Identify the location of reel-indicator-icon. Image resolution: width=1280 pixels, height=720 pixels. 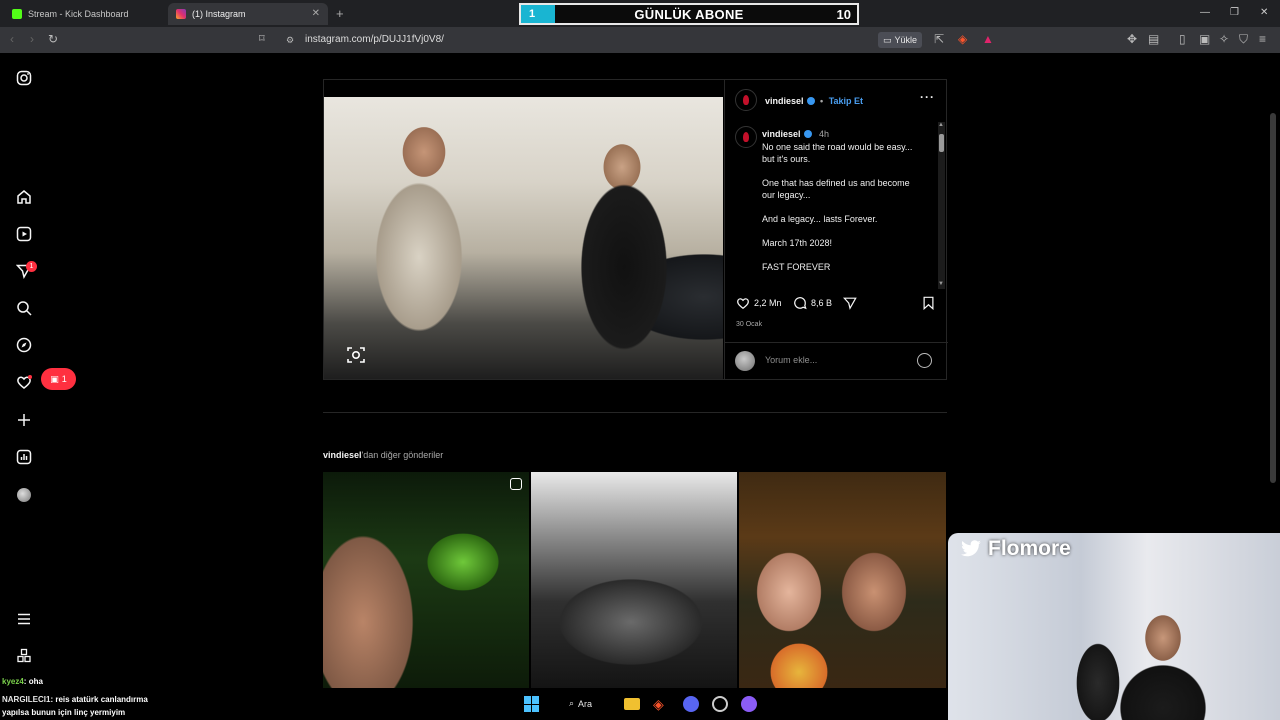
(516, 484).